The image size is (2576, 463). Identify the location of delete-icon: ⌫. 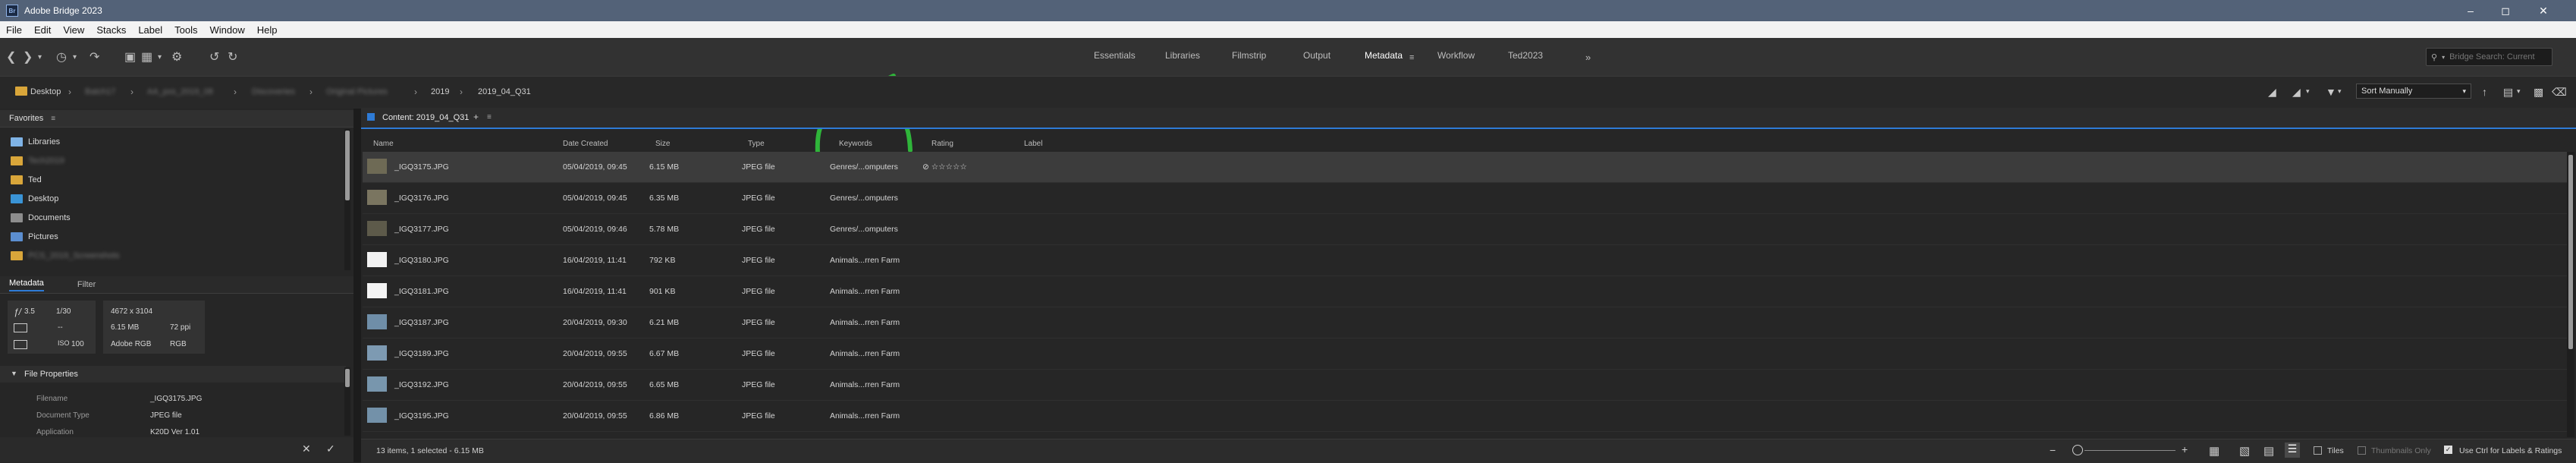
(2559, 92).